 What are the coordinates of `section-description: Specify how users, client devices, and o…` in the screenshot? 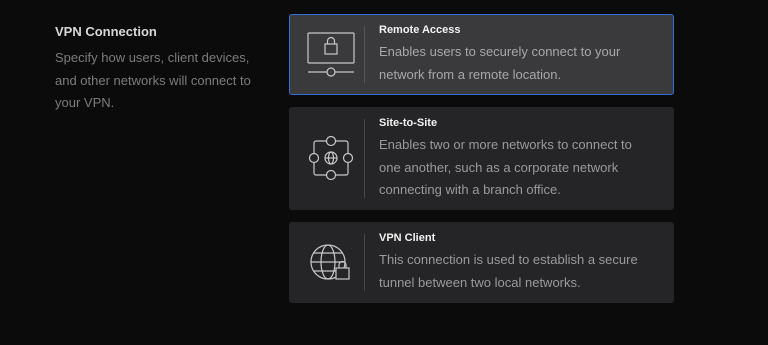 It's located at (153, 80).